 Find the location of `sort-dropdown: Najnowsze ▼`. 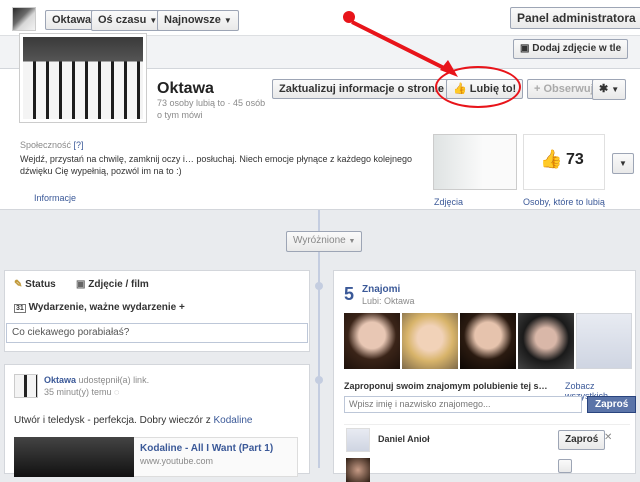

sort-dropdown: Najnowsze ▼ is located at coordinates (198, 20).